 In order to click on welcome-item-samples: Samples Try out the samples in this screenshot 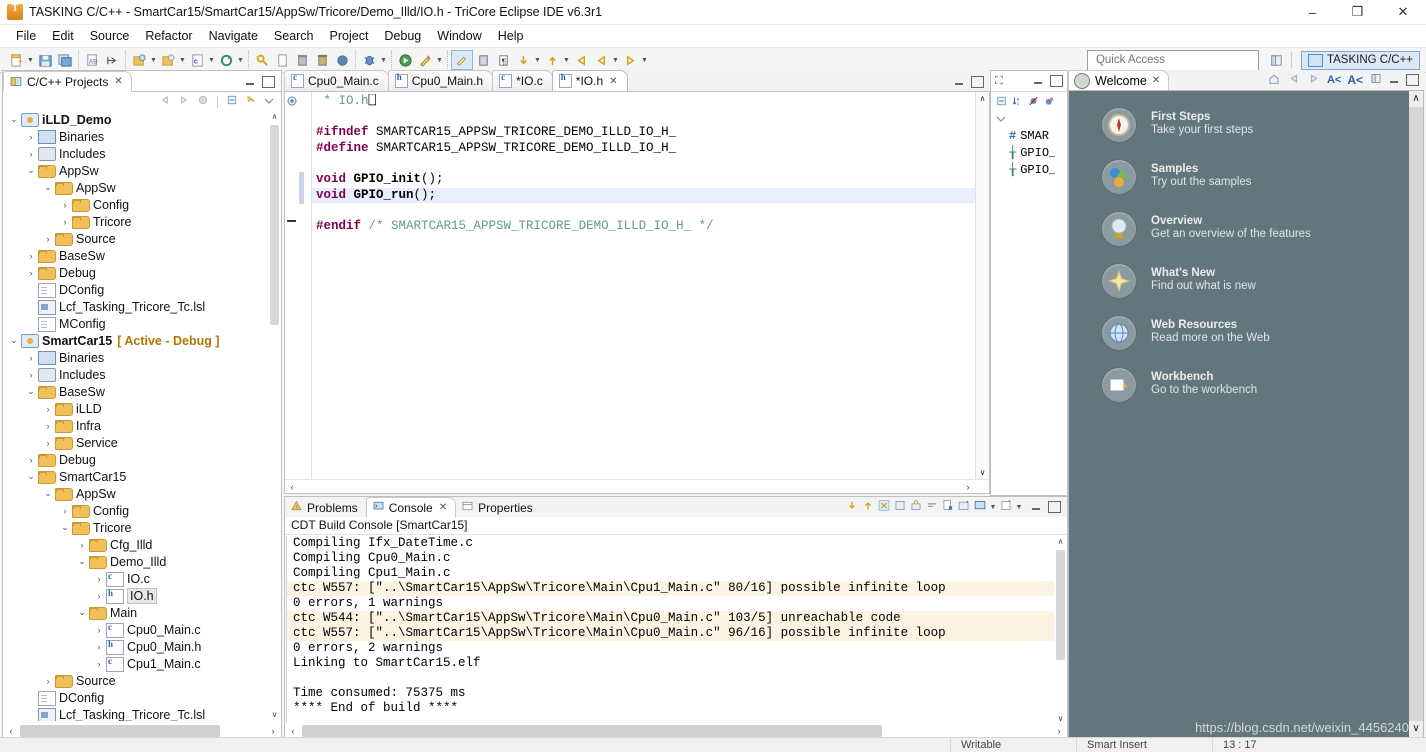, I will do `click(1246, 177)`.